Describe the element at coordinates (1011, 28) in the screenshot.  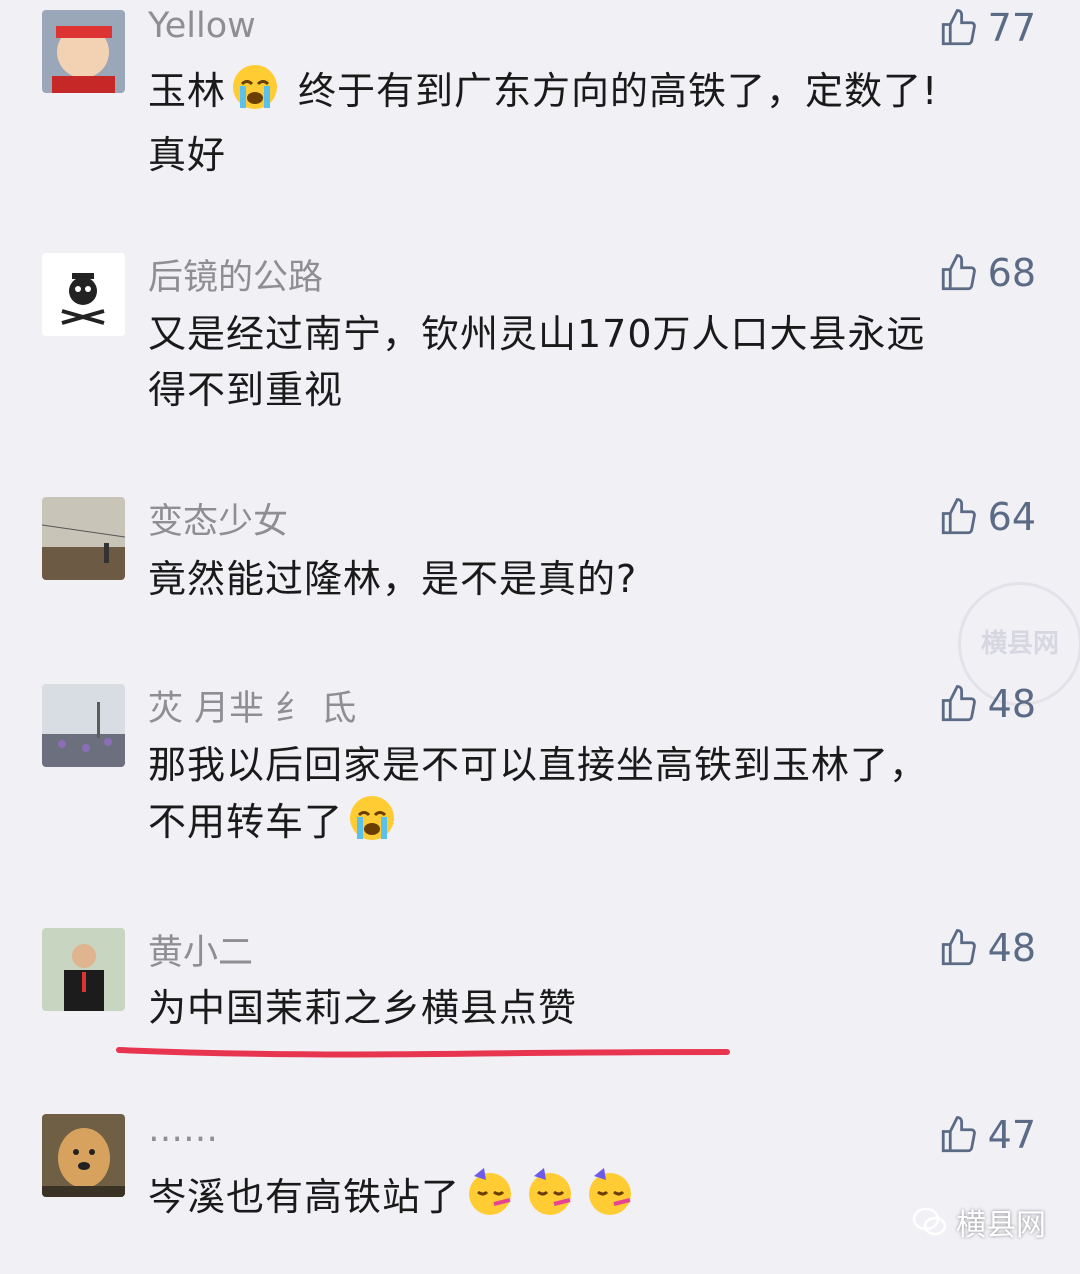
I see `like-count: 77` at that location.